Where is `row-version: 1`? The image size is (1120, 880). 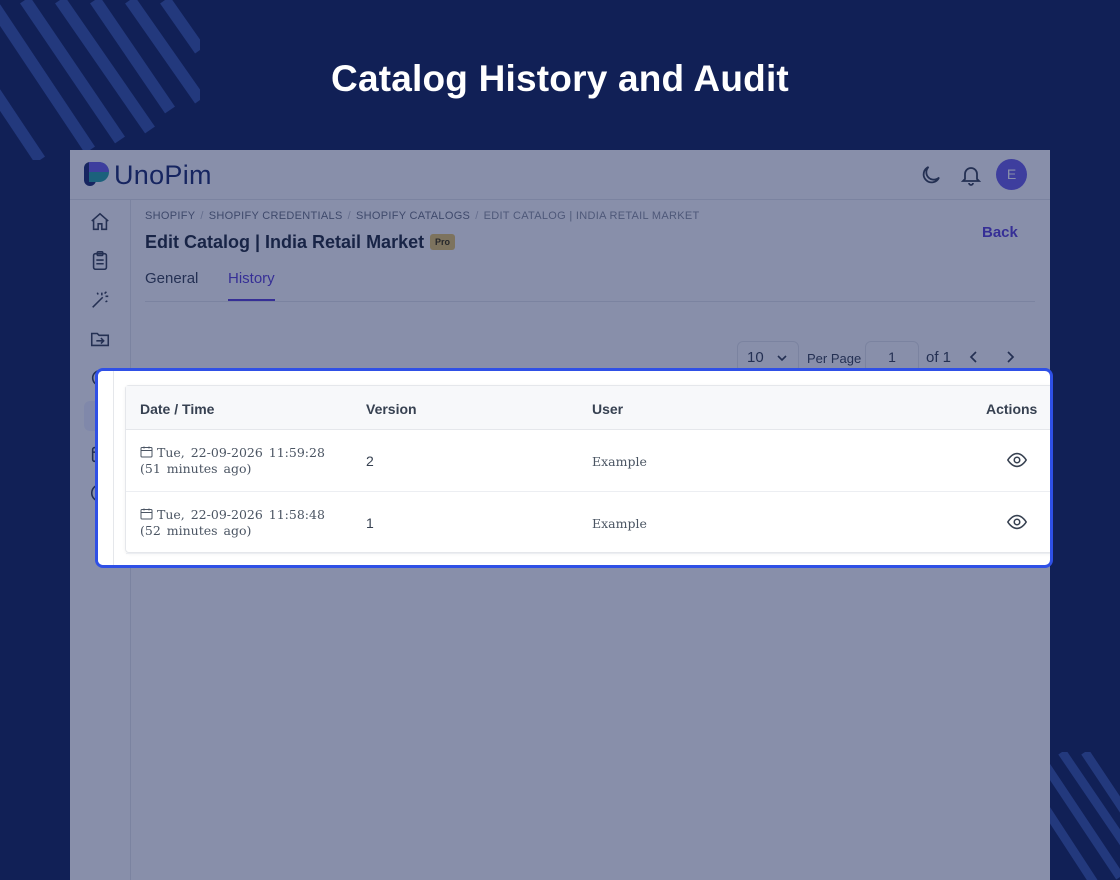 row-version: 1 is located at coordinates (370, 523).